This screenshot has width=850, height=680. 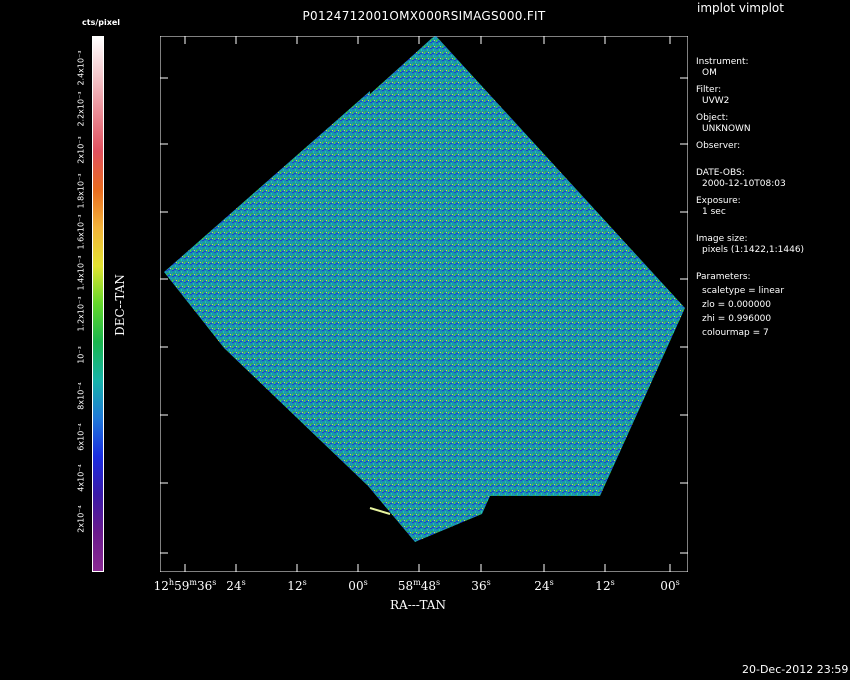 What do you see at coordinates (795, 669) in the screenshot?
I see `timestamp: 20-Dec-2012 23:59` at bounding box center [795, 669].